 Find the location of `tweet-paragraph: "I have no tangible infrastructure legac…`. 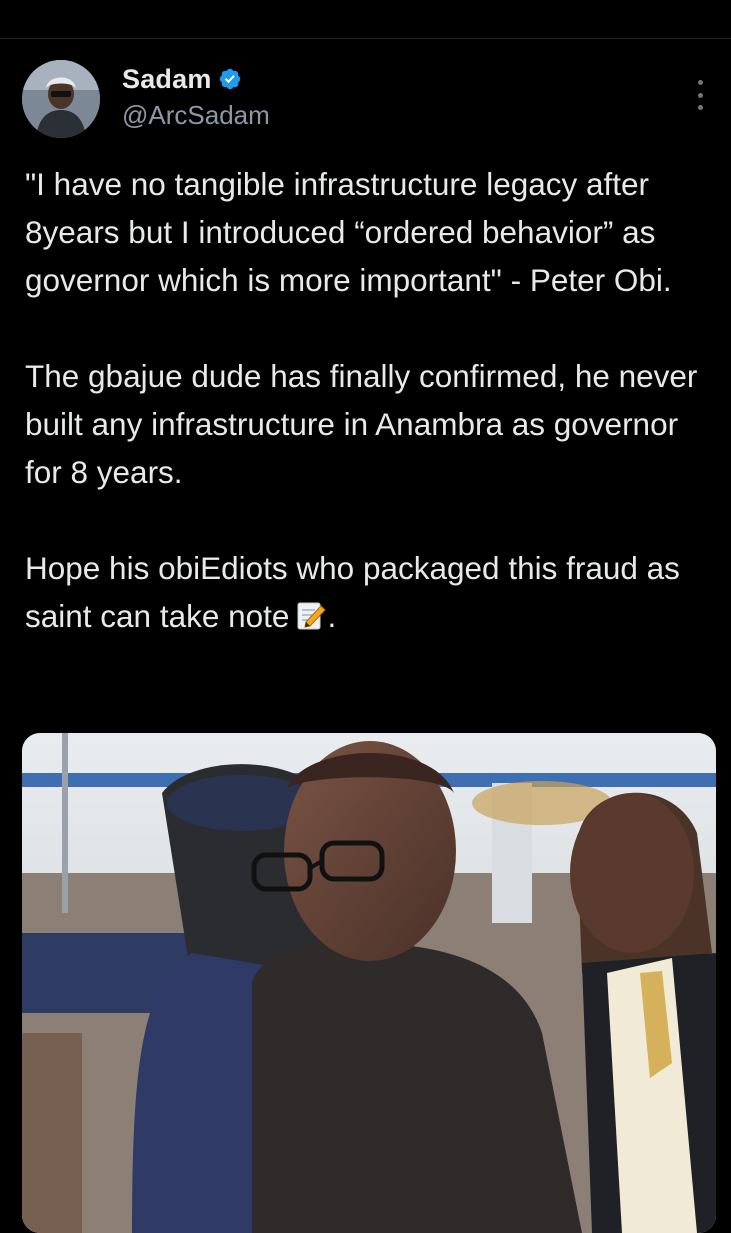

tweet-paragraph: "I have no tangible infrastructure legac… is located at coordinates (348, 232).